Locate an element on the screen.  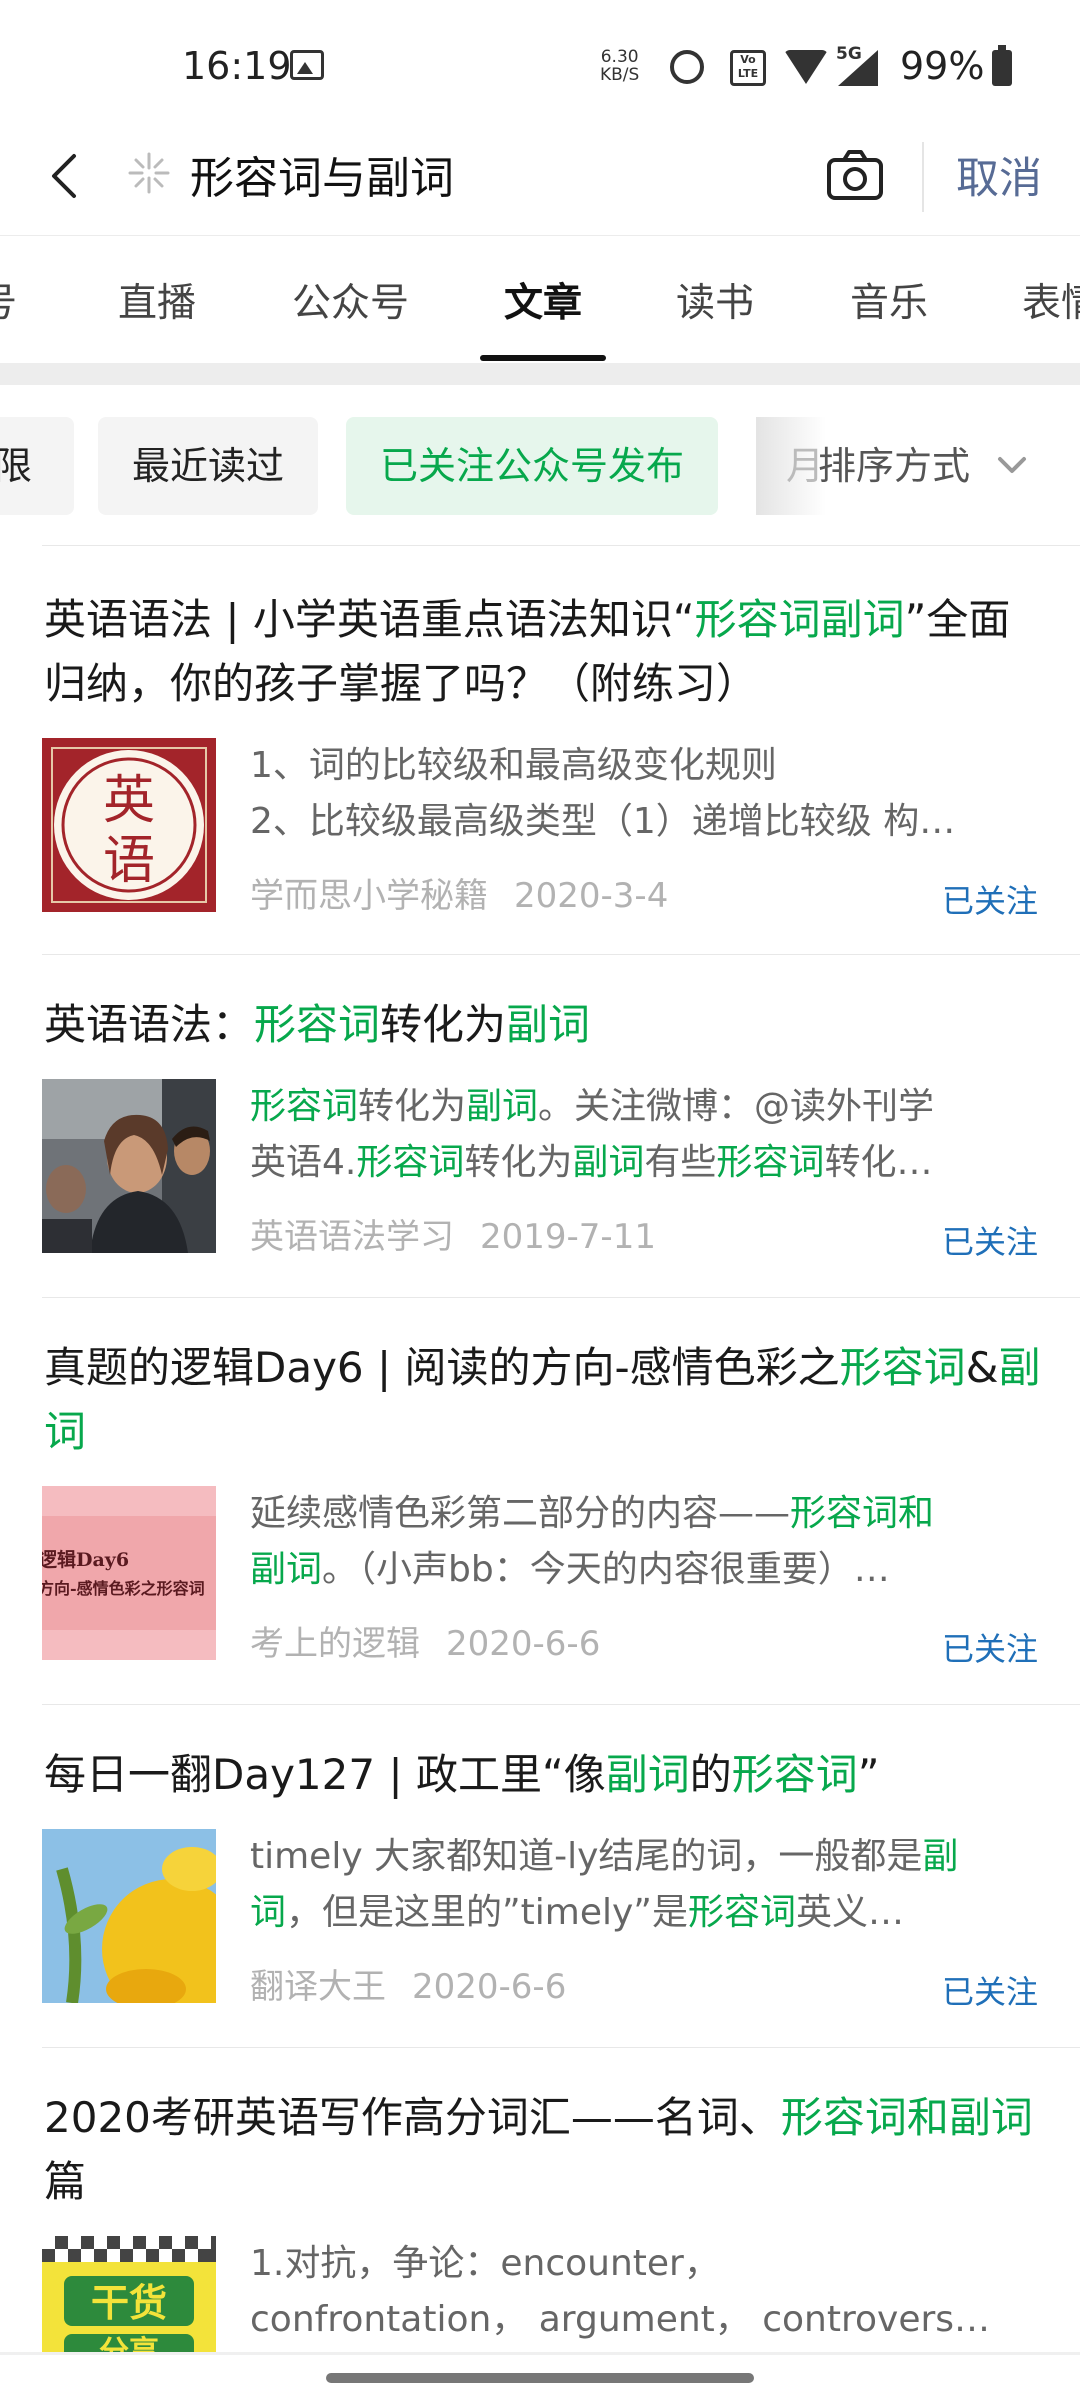
publish-date: 2020-6-6 is located at coordinates (489, 1987).